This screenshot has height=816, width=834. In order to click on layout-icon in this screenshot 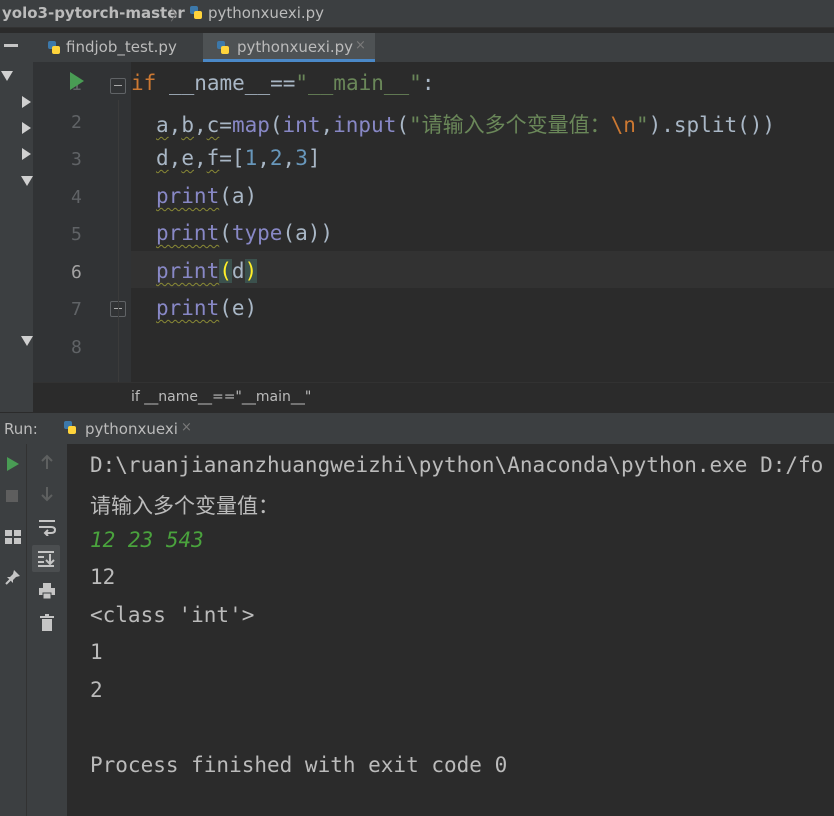, I will do `click(13, 537)`.